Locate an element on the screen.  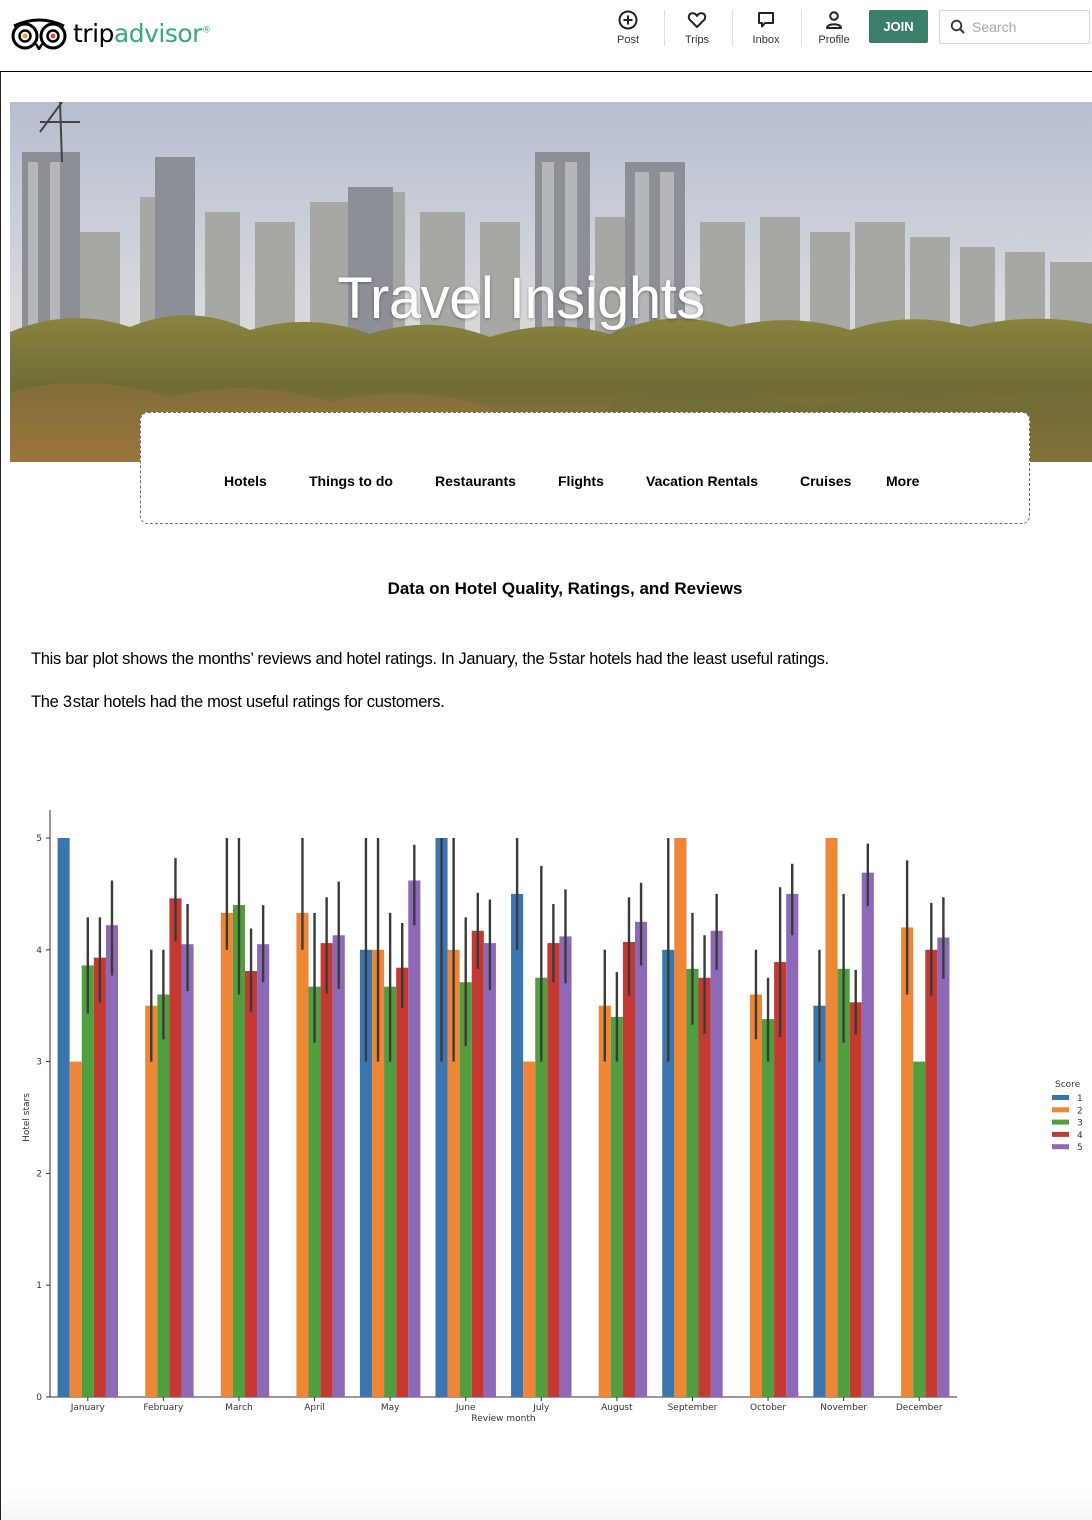
x-axis-label: Review month is located at coordinates (503, 1419).